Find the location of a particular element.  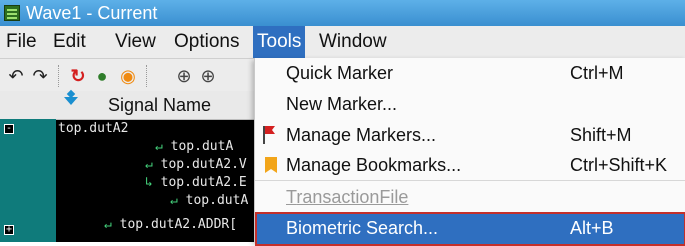

menu-file: File is located at coordinates (21, 42).